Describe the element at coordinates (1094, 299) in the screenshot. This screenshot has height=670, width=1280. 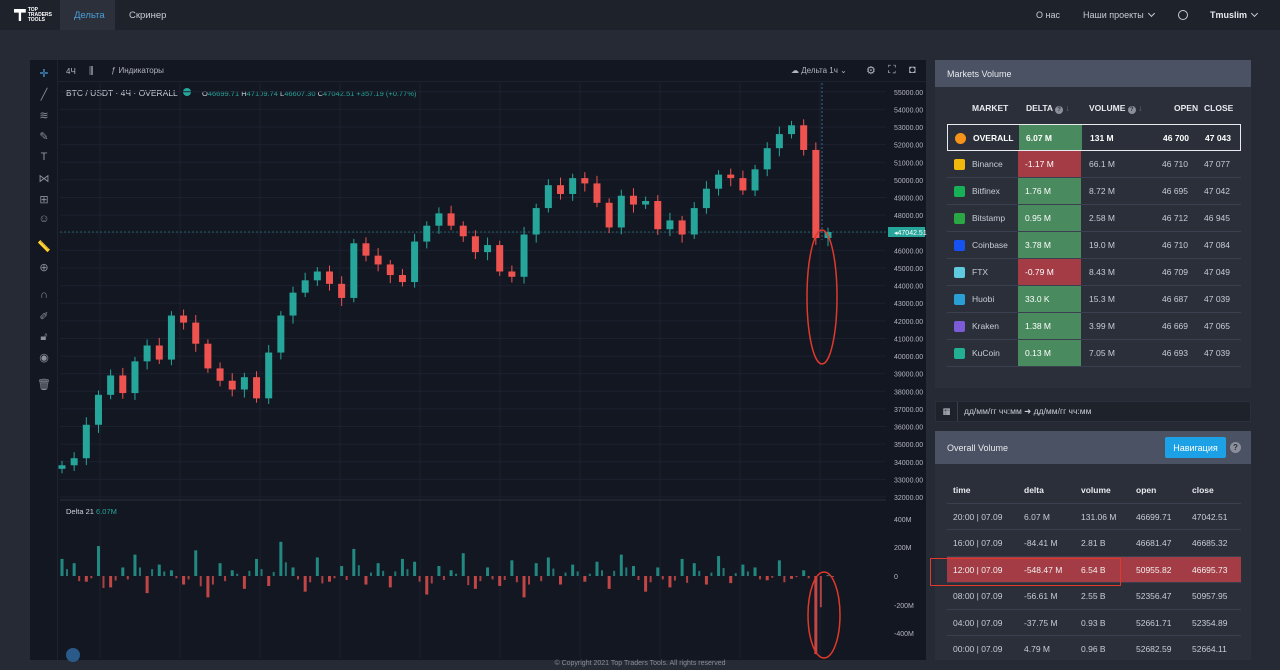
I see `market-row: Huobi 33.0 K 15.3 M 46 687 47 039` at that location.